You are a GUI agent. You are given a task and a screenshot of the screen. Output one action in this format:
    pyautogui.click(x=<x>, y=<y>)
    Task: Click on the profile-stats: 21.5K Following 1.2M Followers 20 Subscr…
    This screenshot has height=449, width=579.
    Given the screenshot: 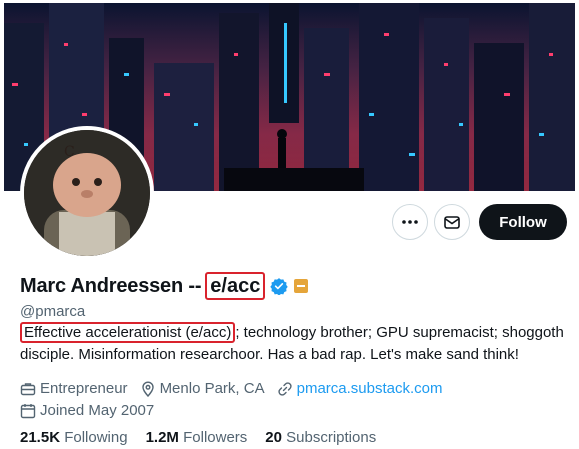 What is the action you would take?
    pyautogui.click(x=207, y=437)
    